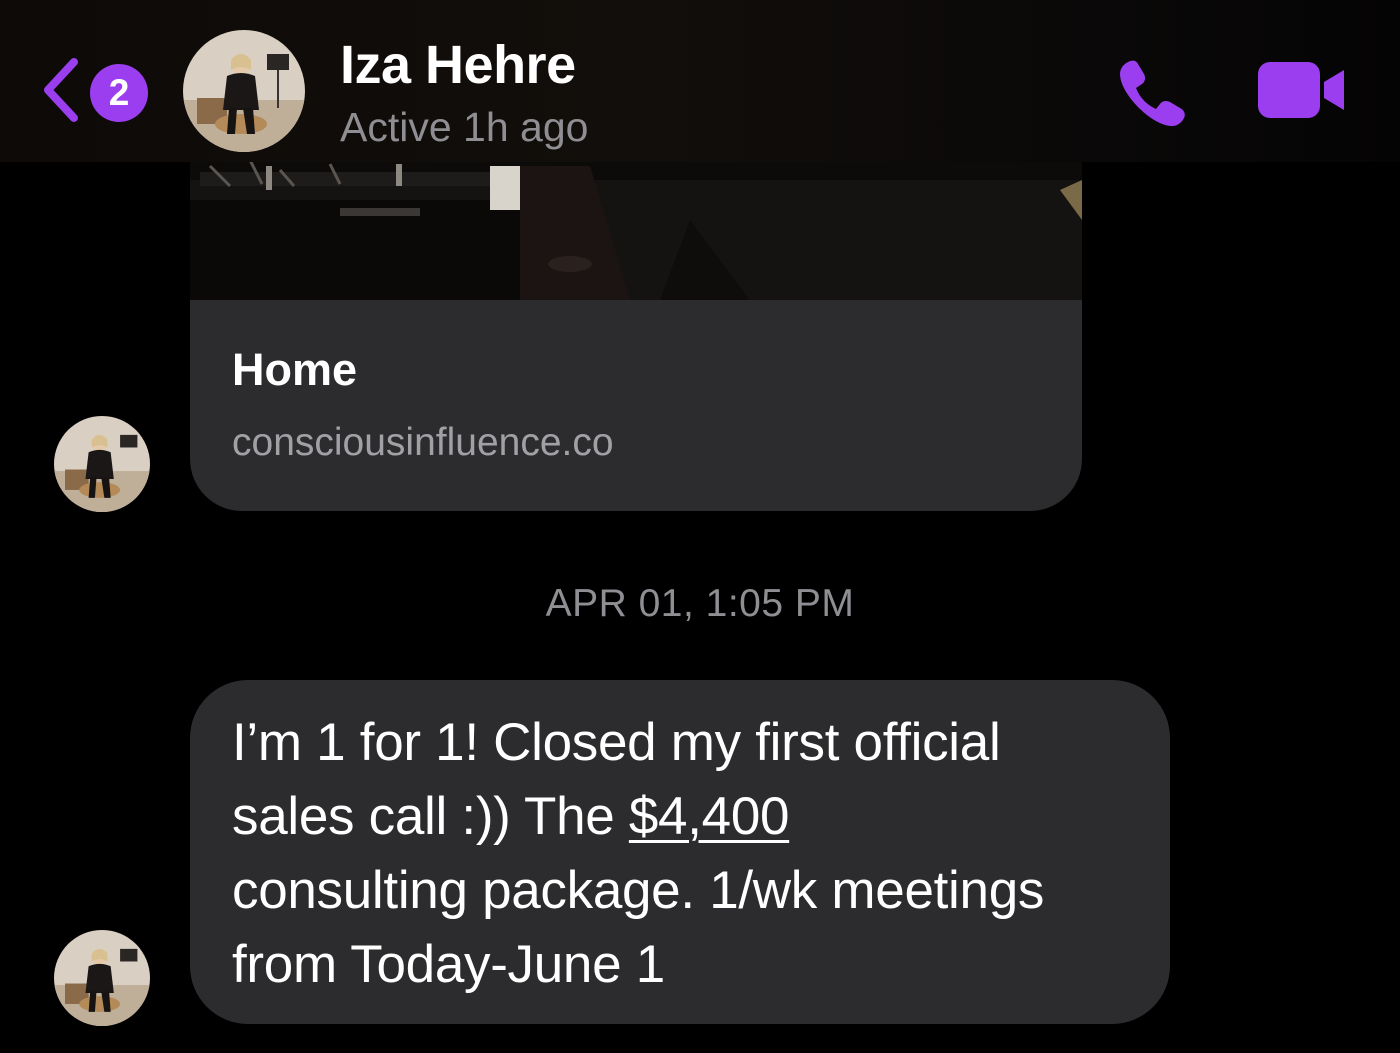 This screenshot has height=1053, width=1400. I want to click on message-text-line: from Today-June 1, so click(448, 964).